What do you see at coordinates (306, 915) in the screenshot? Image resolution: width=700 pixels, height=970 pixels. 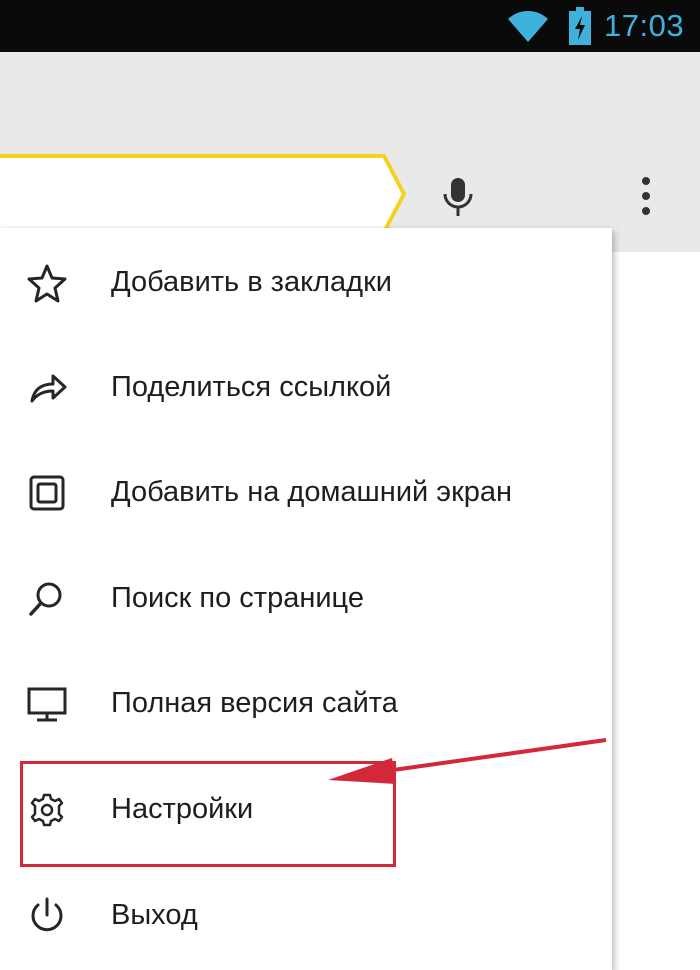 I see `menu-item-exit: Выход` at bounding box center [306, 915].